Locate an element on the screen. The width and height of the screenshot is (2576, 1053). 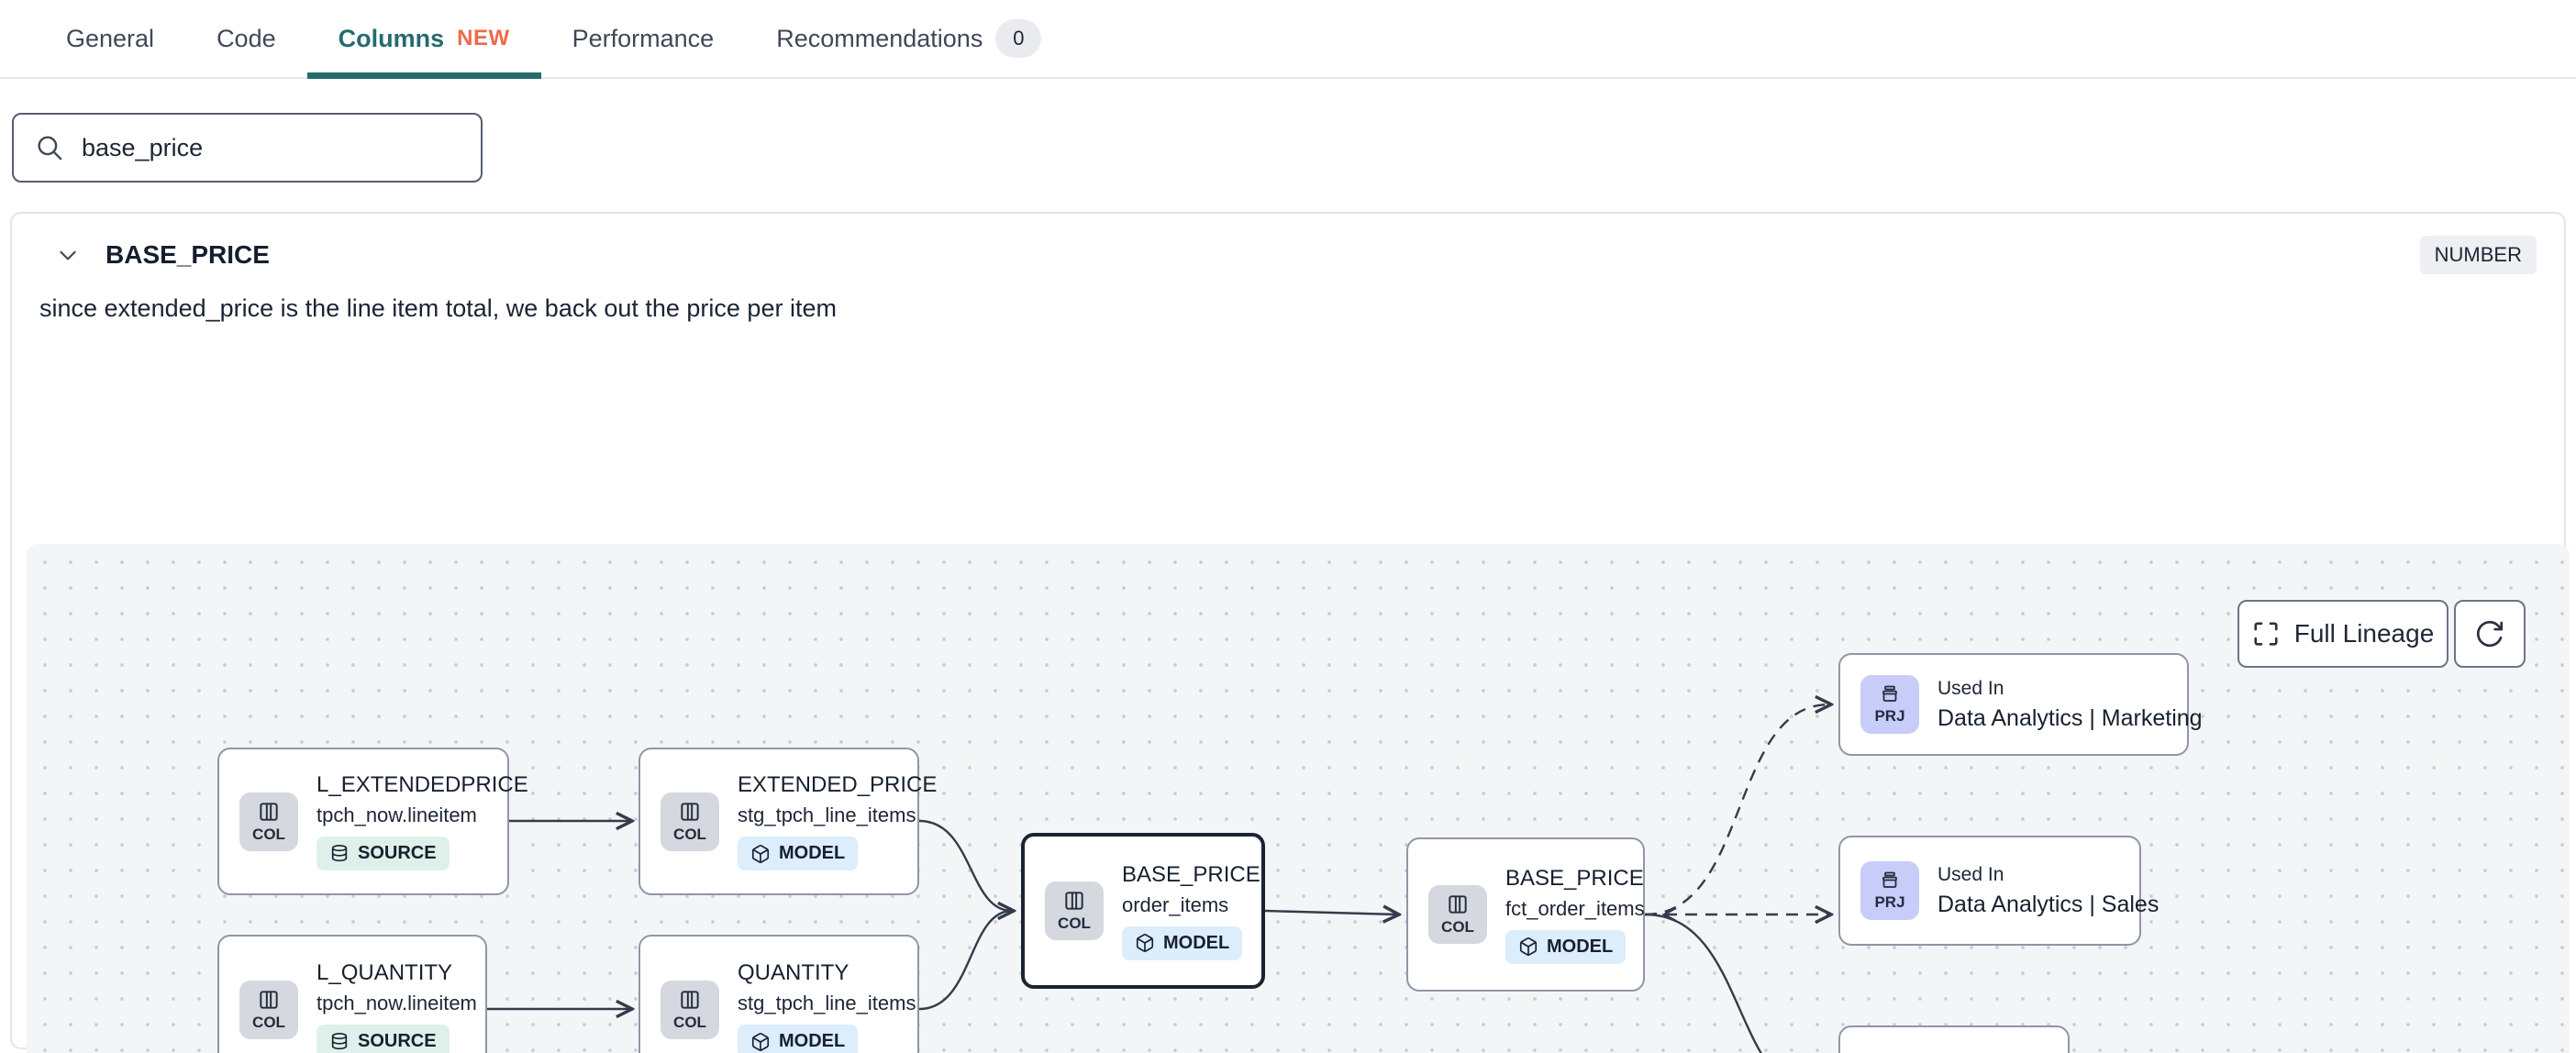
lineage-node-used-in-sales: PRJ Used In Data Analytics | Sales is located at coordinates (1998, 891).